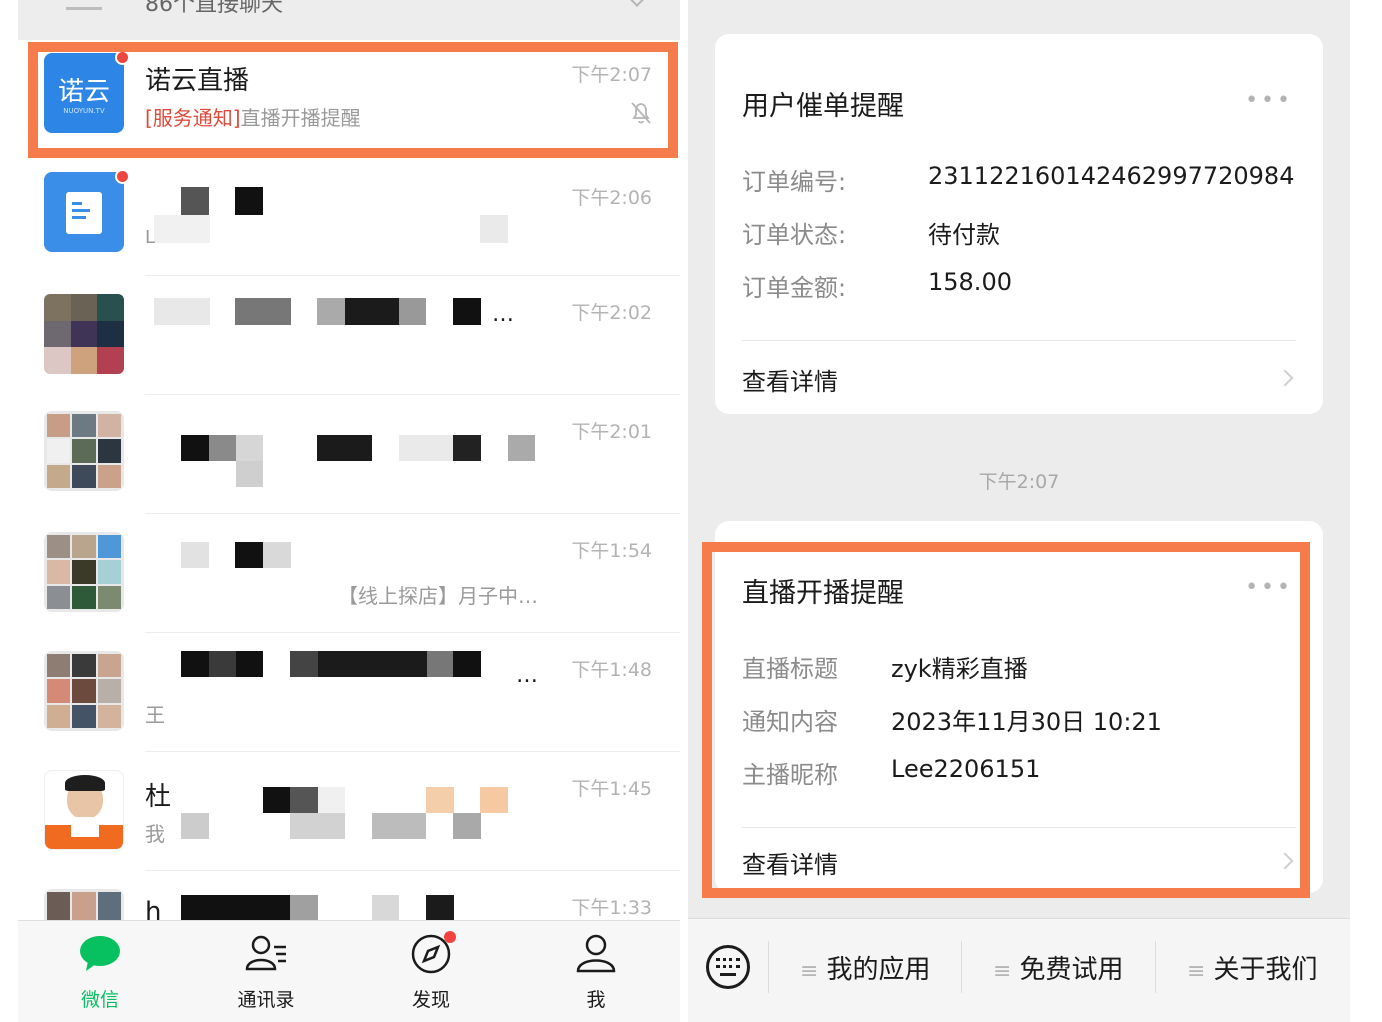 This screenshot has width=1382, height=1022. What do you see at coordinates (964, 235) in the screenshot?
I see `row-value: 待付款` at bounding box center [964, 235].